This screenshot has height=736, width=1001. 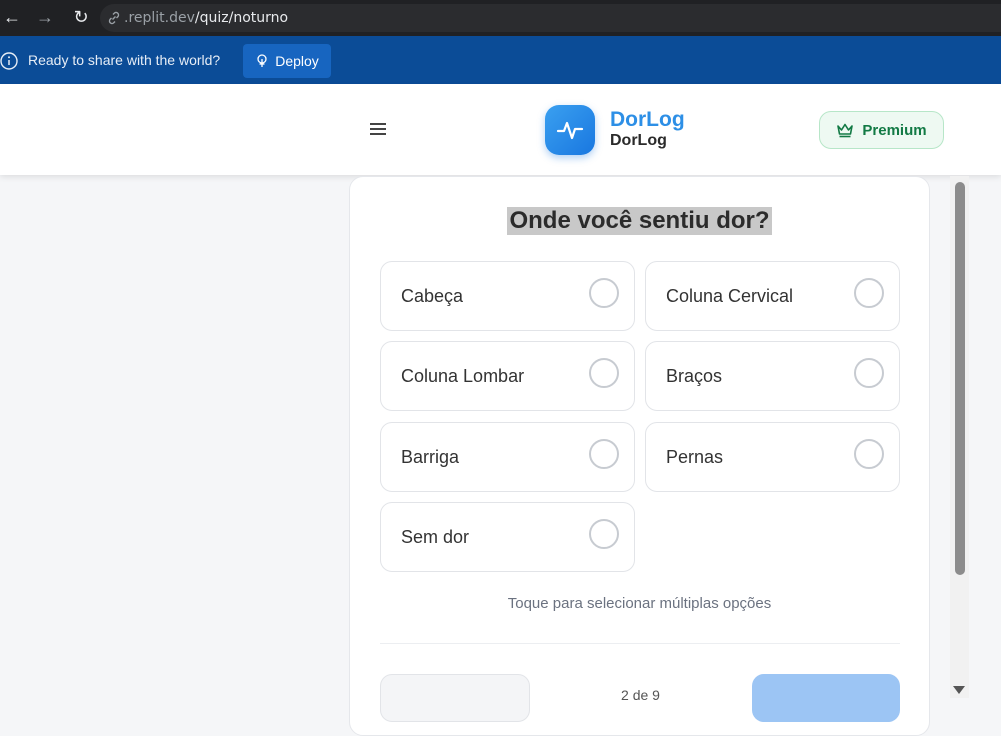 I want to click on deploy-icon, so click(x=262, y=60).